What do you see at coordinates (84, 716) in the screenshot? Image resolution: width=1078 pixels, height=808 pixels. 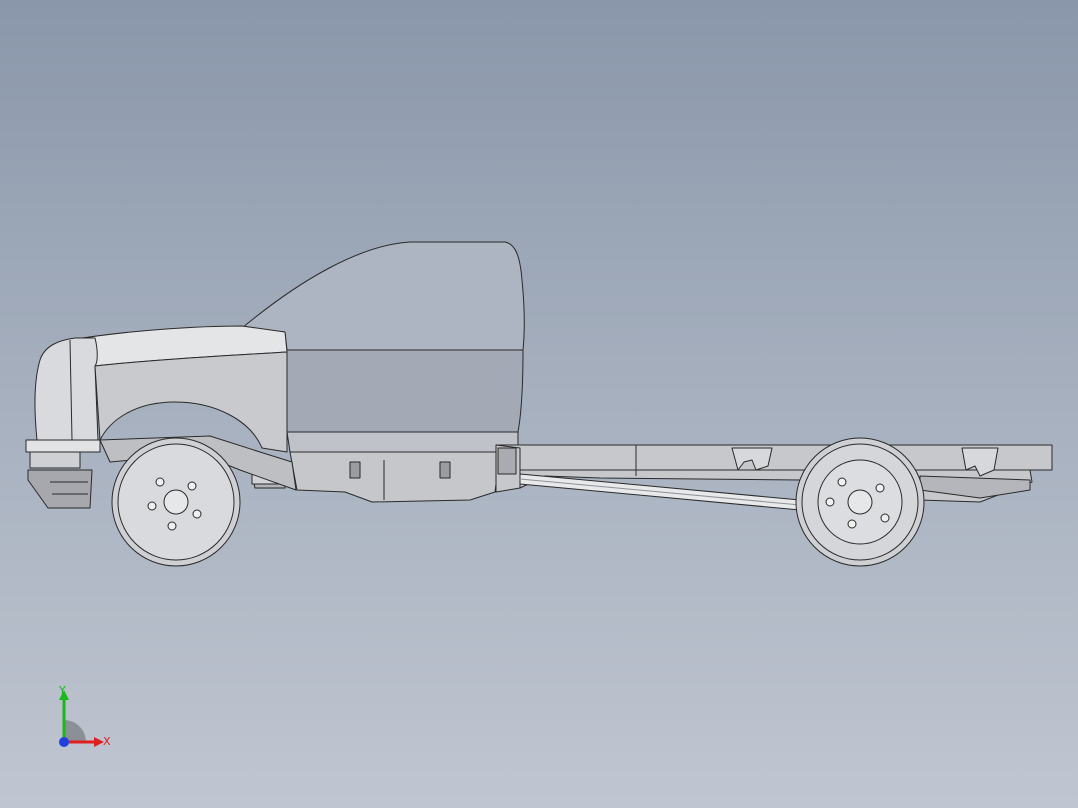 I see `axis-triad: Y X` at bounding box center [84, 716].